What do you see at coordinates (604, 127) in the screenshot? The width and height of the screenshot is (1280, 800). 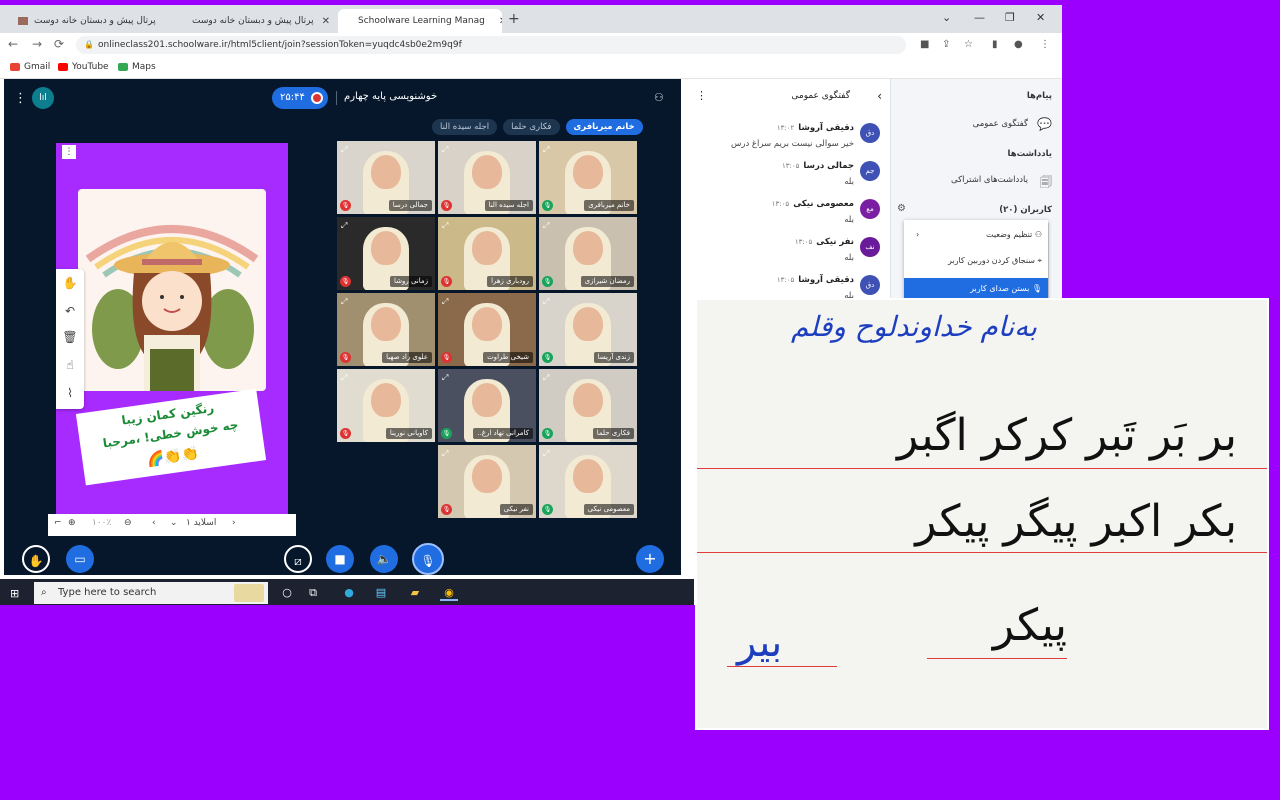 I see `talker-badge: خانم میربافری` at bounding box center [604, 127].